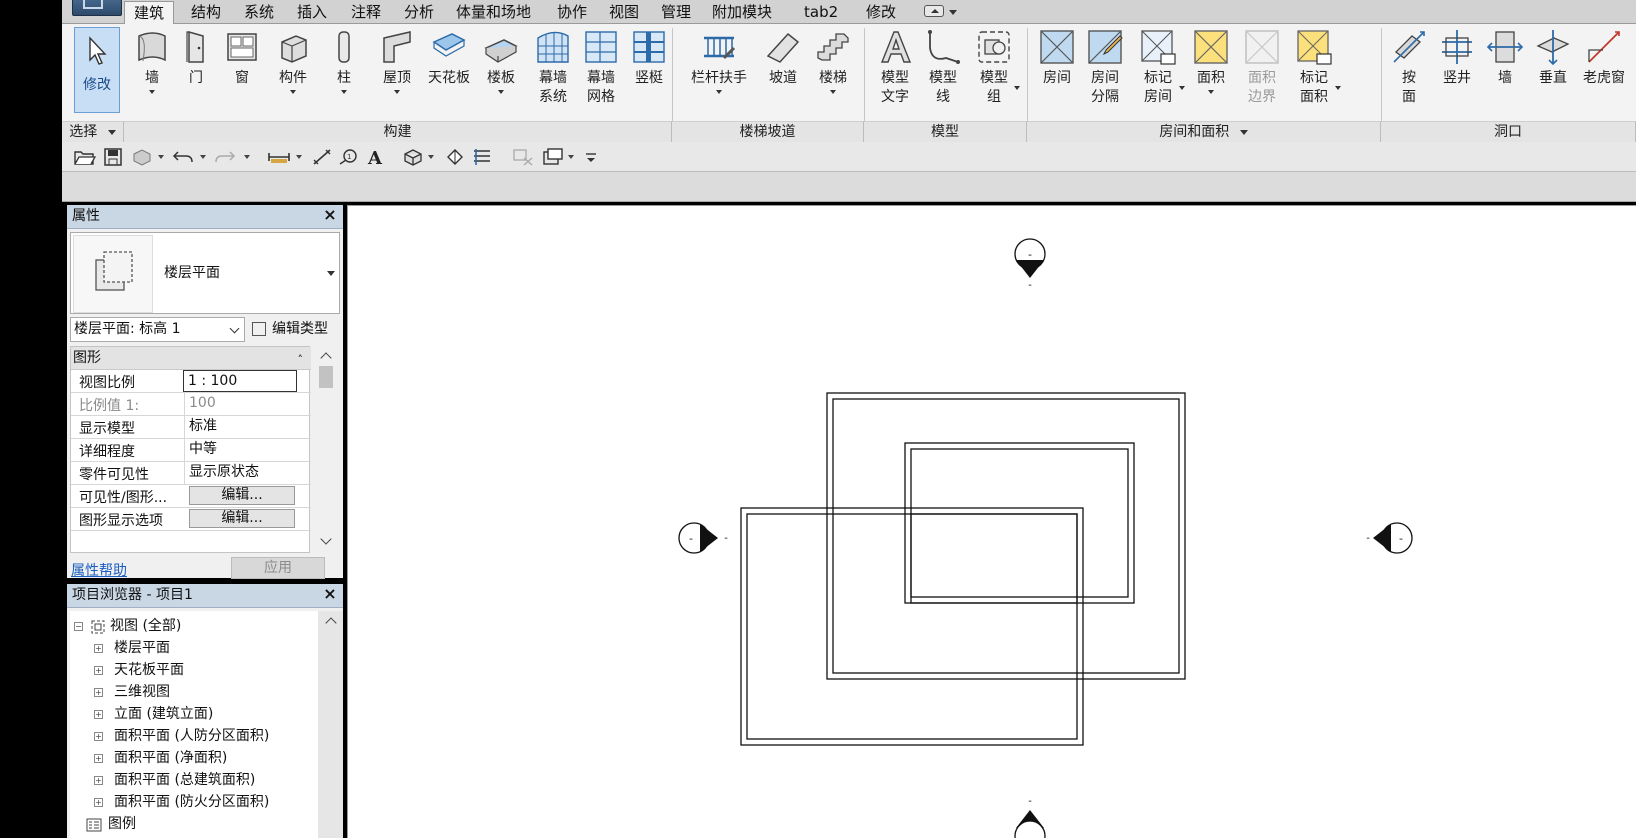  I want to click on tab-analyze: 分析, so click(419, 12).